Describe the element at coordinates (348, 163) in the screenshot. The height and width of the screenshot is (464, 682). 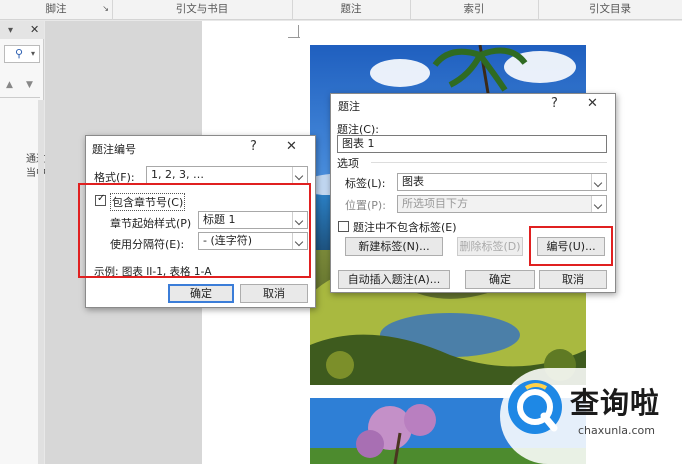
I see `options-label: 选项` at that location.